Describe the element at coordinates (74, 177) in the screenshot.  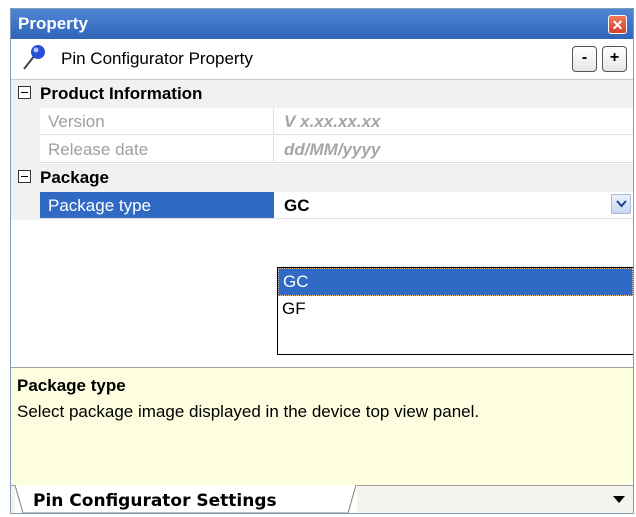
I see `category-label: Package` at that location.